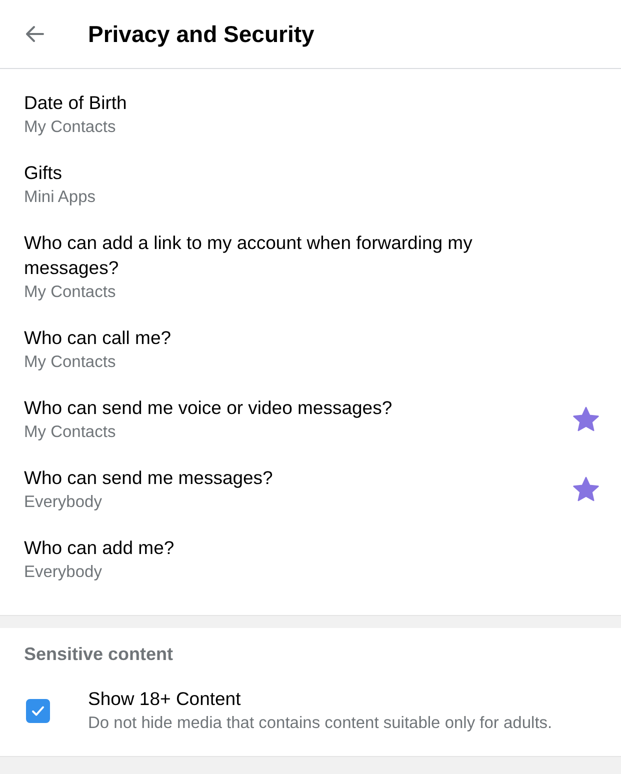 This screenshot has height=774, width=621. I want to click on setting-title: Date of Birth, so click(274, 102).